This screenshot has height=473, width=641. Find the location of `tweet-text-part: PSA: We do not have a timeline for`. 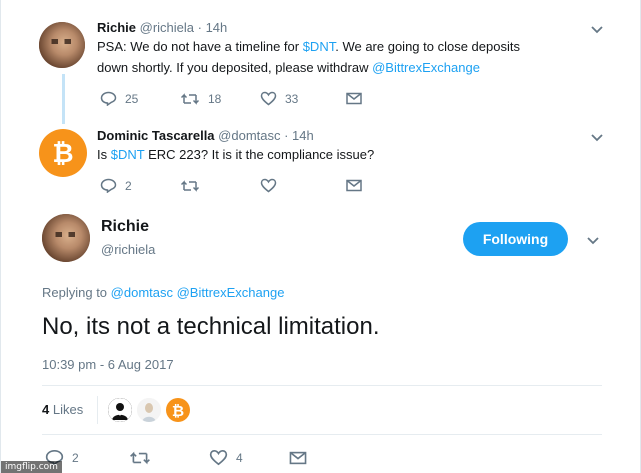

tweet-text-part: PSA: We do not have a timeline for is located at coordinates (200, 46).